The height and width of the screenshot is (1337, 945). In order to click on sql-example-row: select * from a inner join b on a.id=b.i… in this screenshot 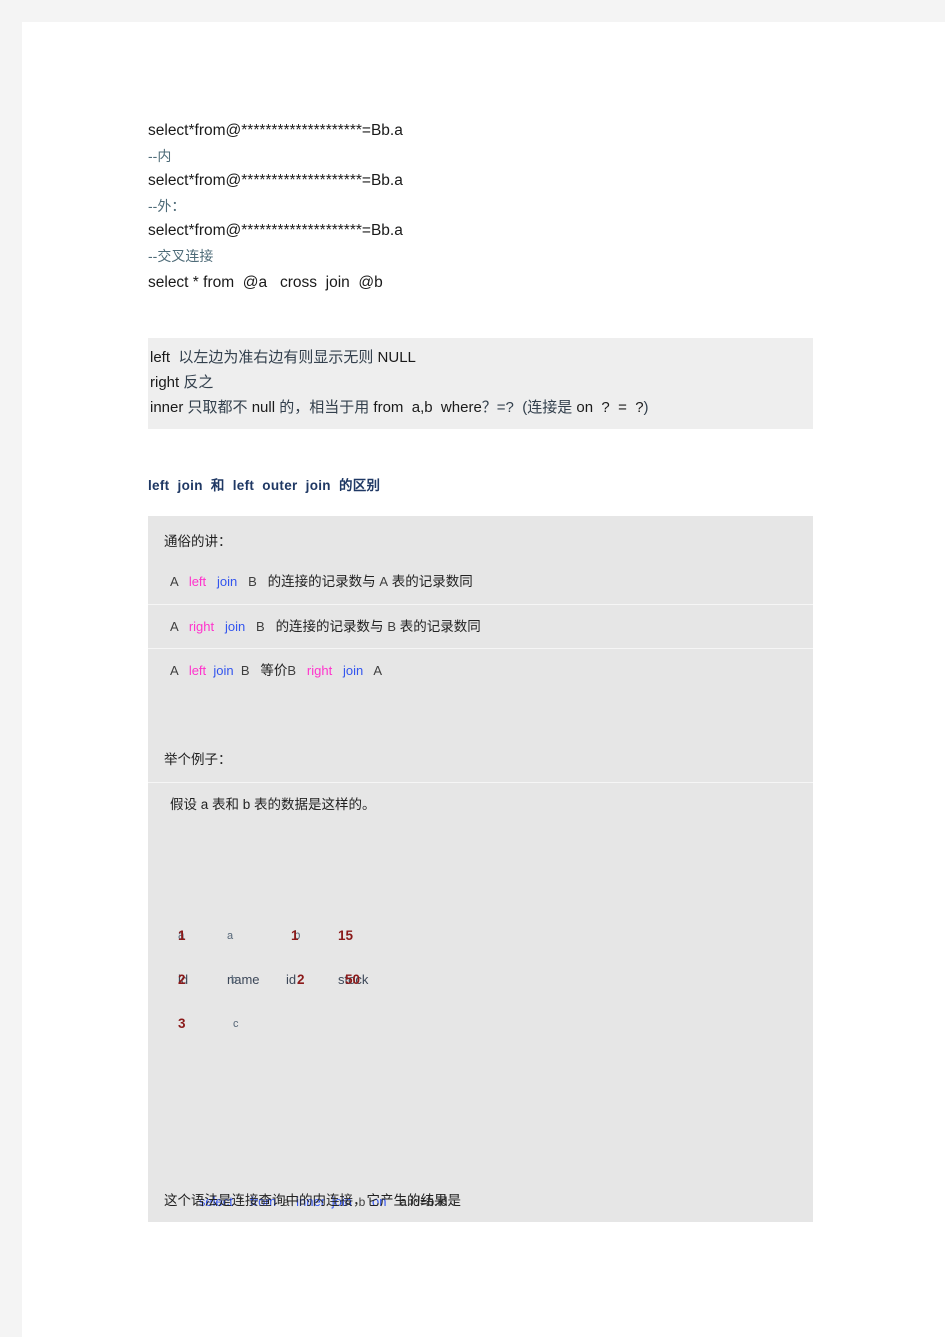, I will do `click(323, 1201)`.